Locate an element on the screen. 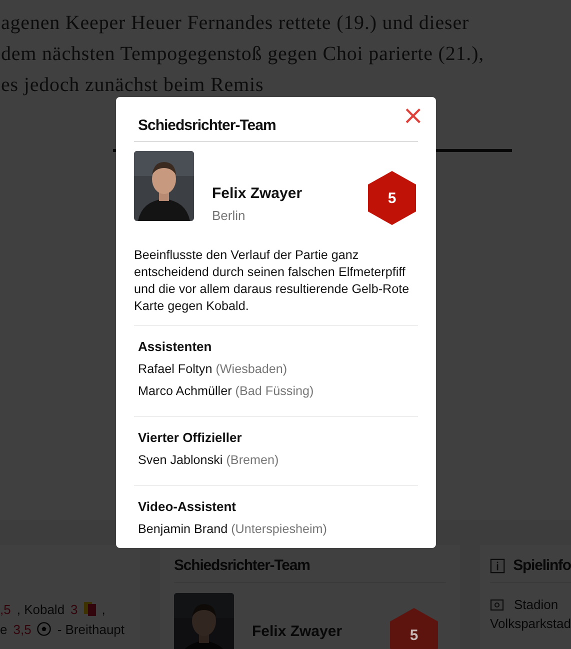  player-name: , is located at coordinates (104, 609).